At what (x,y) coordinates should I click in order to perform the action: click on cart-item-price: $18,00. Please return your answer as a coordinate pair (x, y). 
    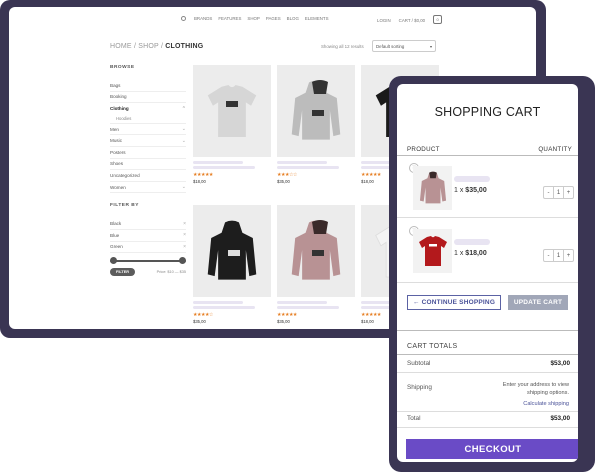
    Looking at the image, I should click on (476, 253).